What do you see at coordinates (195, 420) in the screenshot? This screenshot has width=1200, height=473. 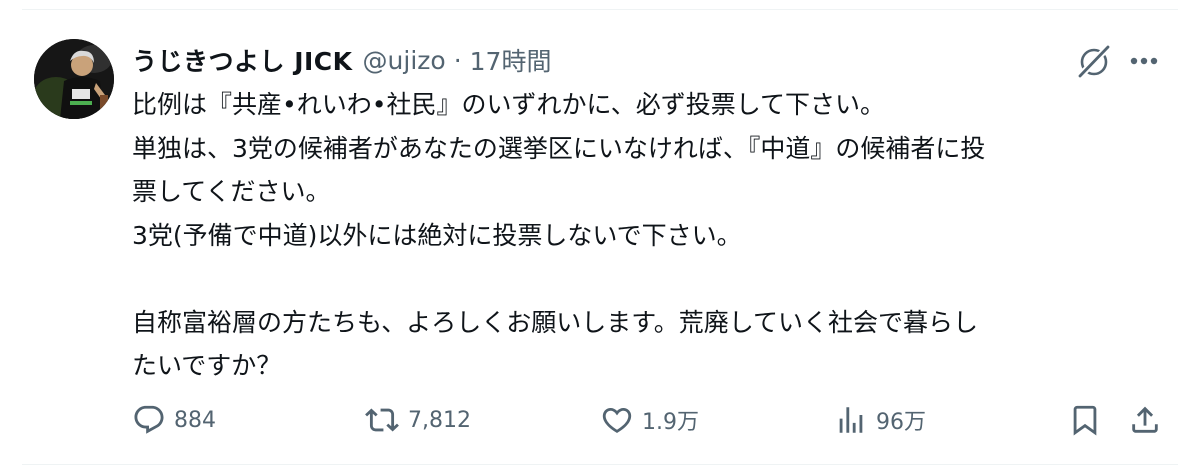 I see `reply-count: 884` at bounding box center [195, 420].